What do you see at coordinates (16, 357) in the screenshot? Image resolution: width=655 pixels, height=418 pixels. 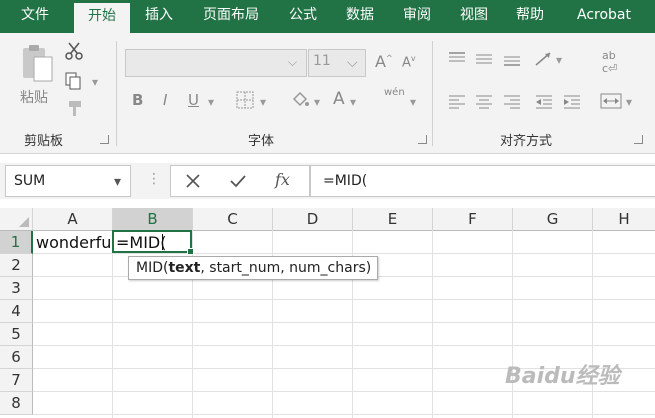 I see `row-header-6: 6` at bounding box center [16, 357].